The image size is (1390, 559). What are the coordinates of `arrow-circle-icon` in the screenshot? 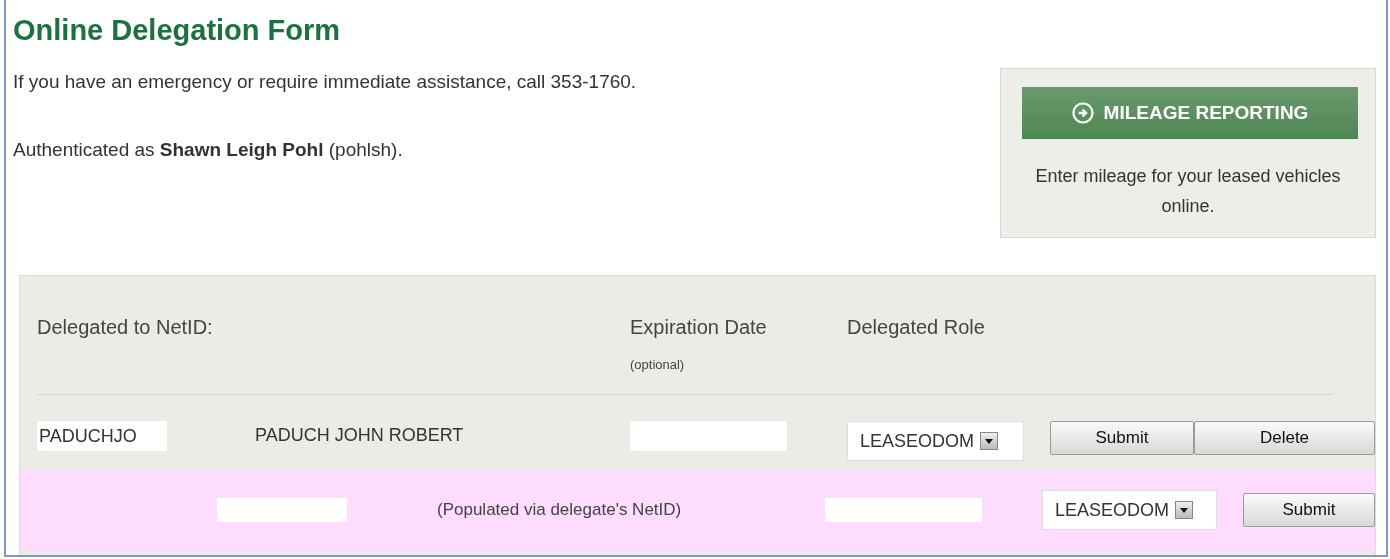 It's located at (1082, 113).